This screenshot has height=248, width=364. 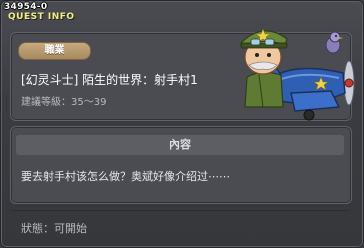 I want to click on quest-name: [幻灵斗士] 陌生的世界：射手村1, so click(x=109, y=80).